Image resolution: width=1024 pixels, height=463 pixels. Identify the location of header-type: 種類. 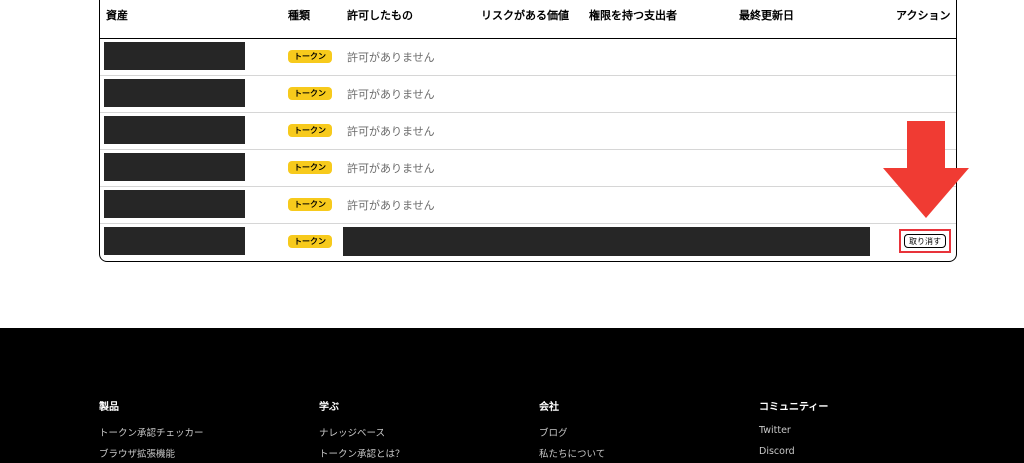
(299, 15).